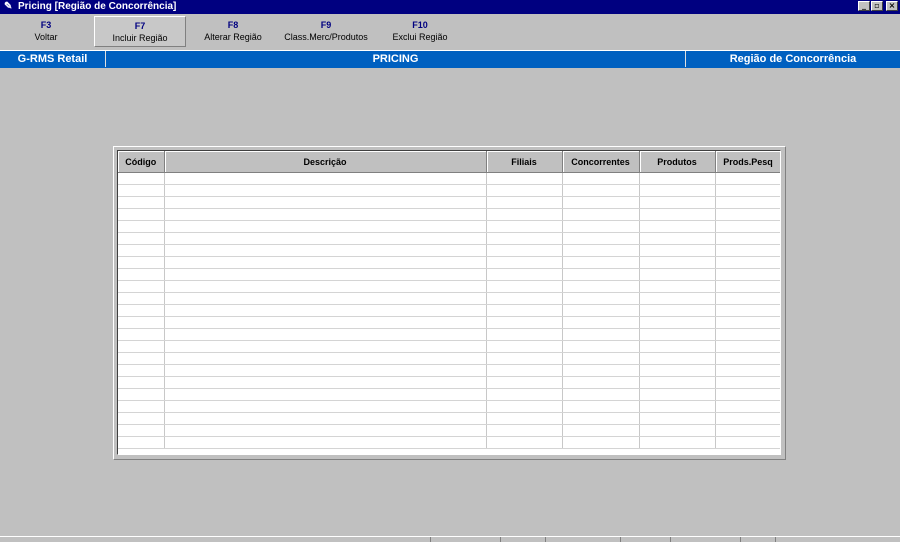  What do you see at coordinates (46, 31) in the screenshot?
I see `f3-back-button: F3 Voltar` at bounding box center [46, 31].